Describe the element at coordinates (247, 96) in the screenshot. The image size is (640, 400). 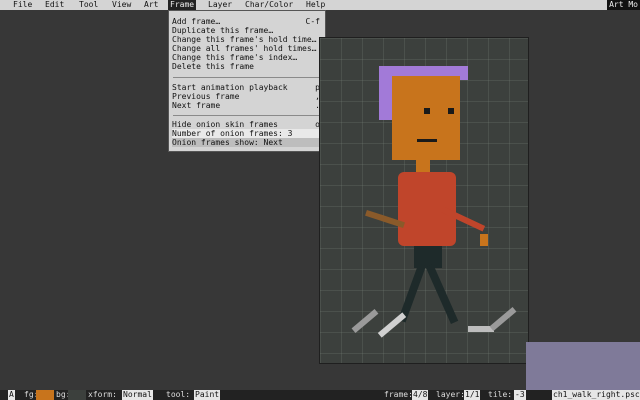
I see `menu-item-previous-frame: Previous frame,` at that location.